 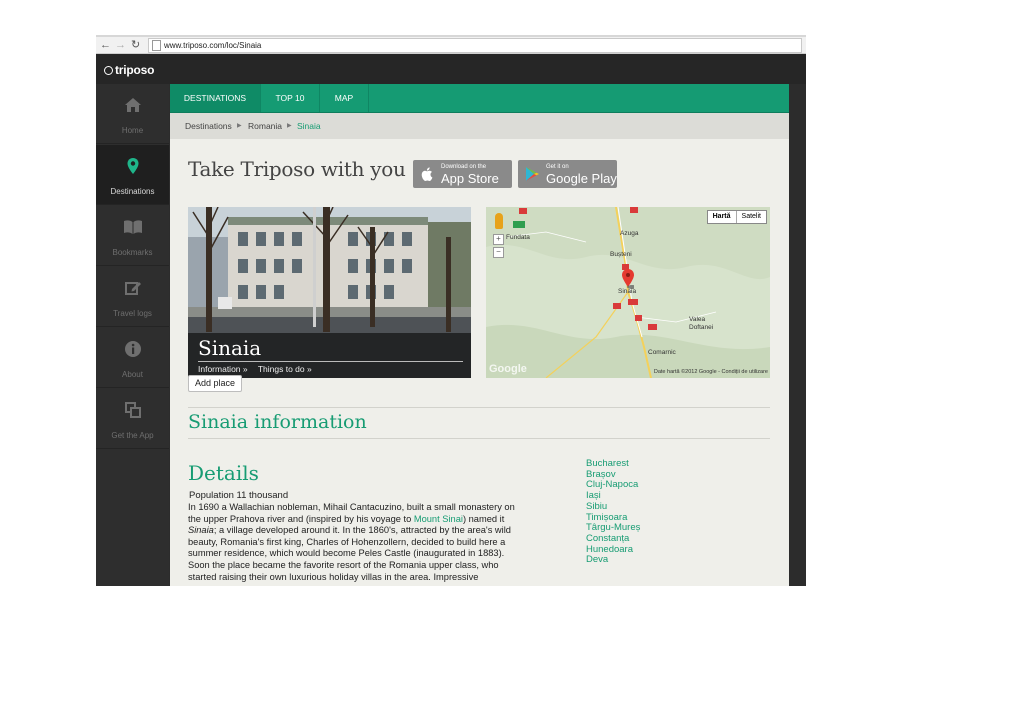 I want to click on sidebar-item-label: Home, so click(x=132, y=130).